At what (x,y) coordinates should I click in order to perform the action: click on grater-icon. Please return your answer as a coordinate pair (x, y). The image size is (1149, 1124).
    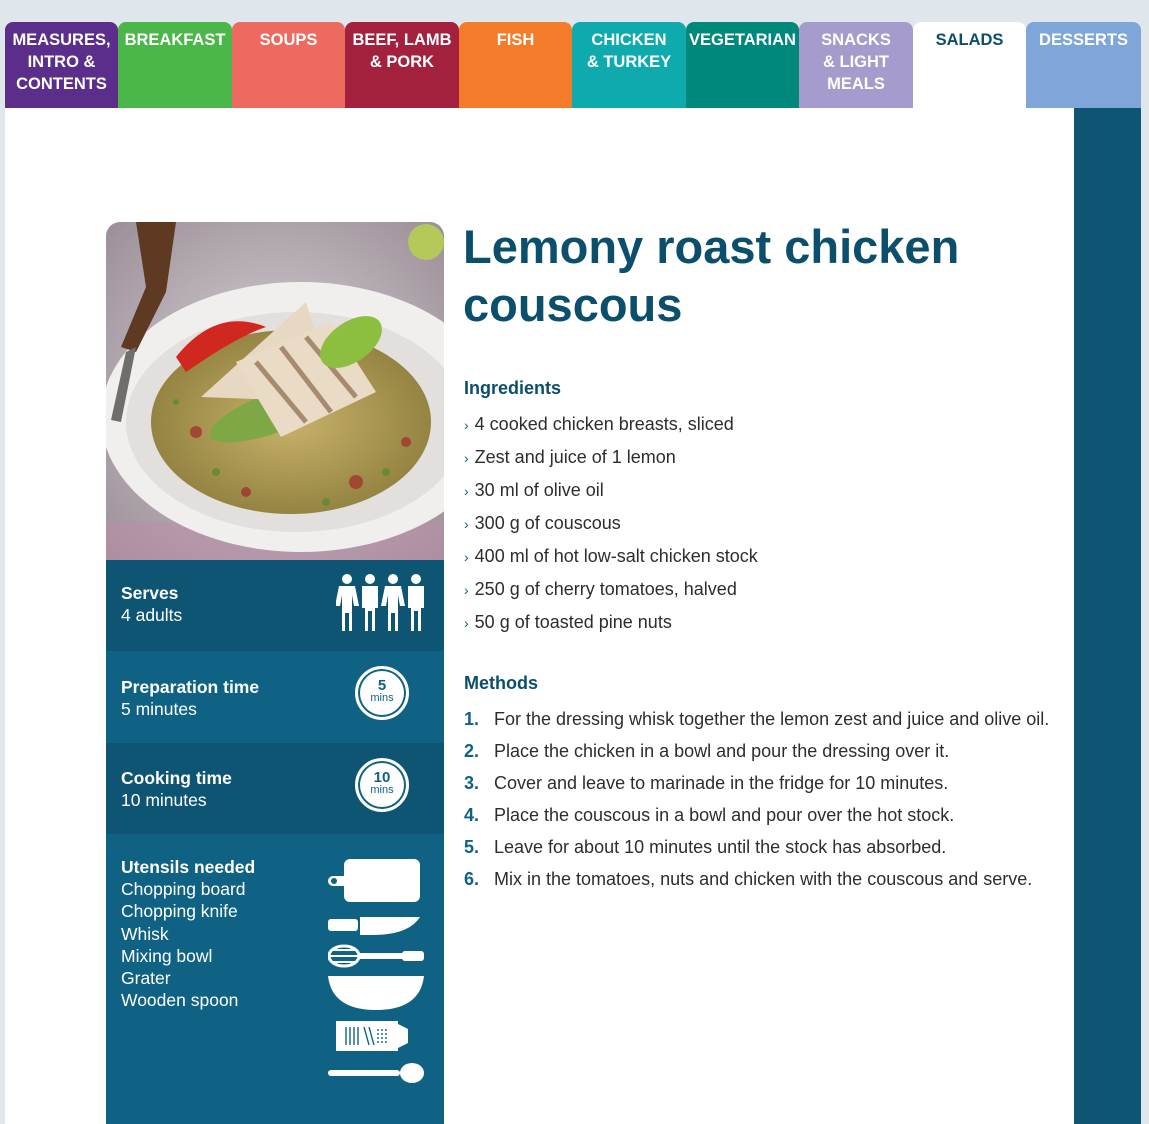
    Looking at the image, I should click on (372, 1036).